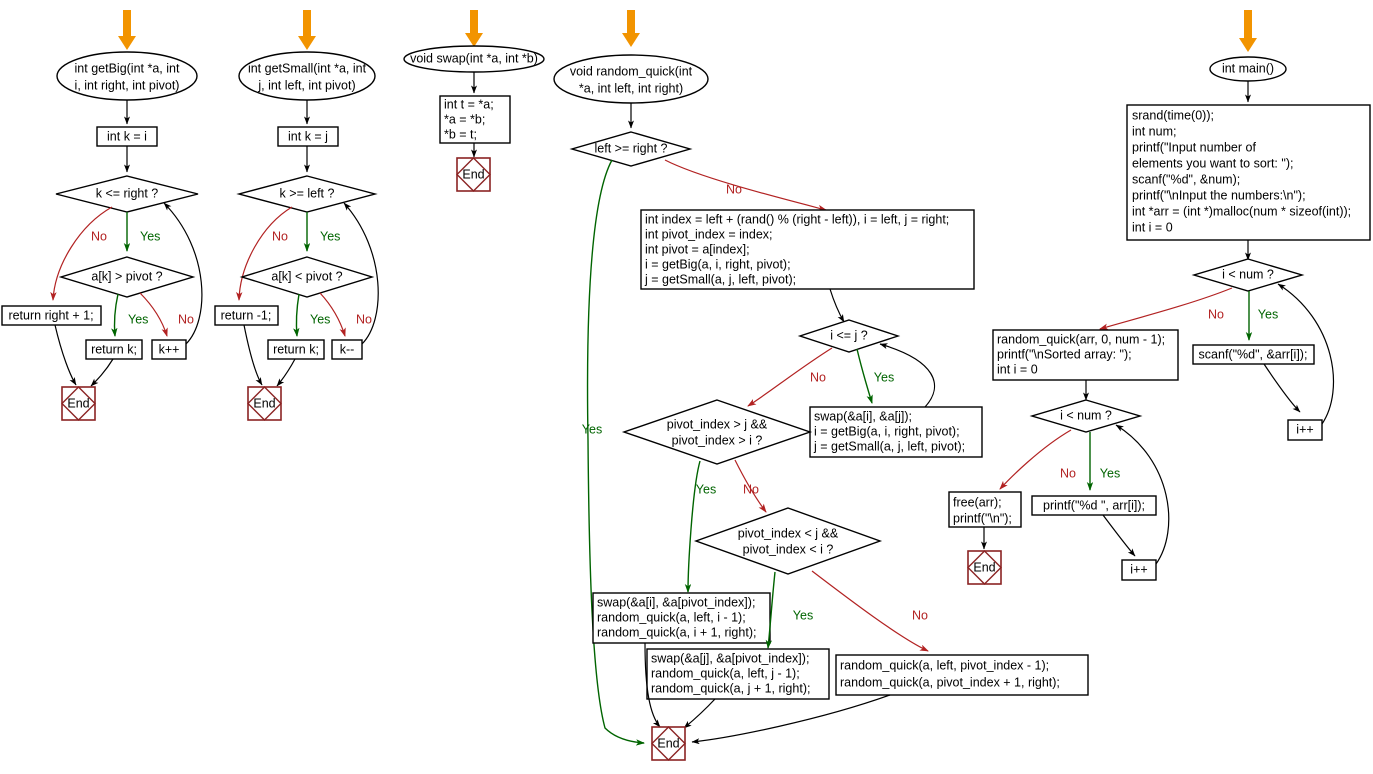 The height and width of the screenshot is (774, 1373). What do you see at coordinates (982, 518) in the screenshot?
I see `main-free-line-1: printf("\n");` at bounding box center [982, 518].